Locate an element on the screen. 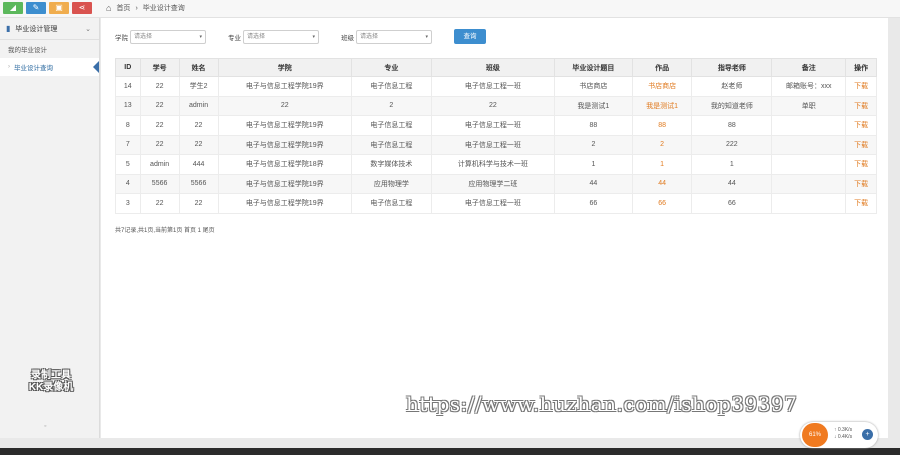 This screenshot has width=900, height=455. cell-major: 数字媒体技术 is located at coordinates (391, 164).